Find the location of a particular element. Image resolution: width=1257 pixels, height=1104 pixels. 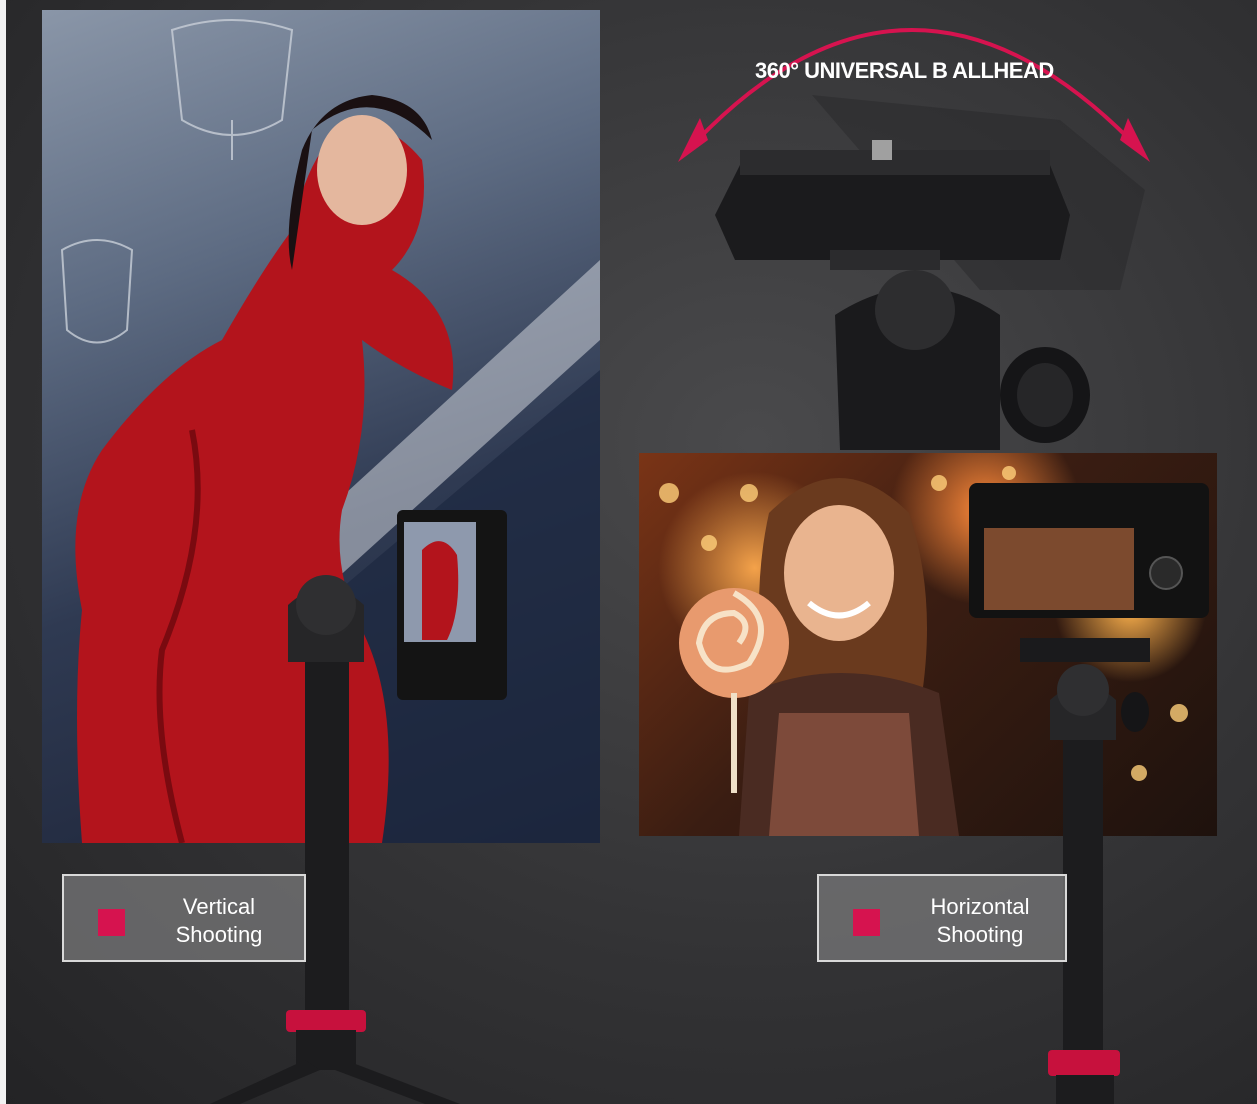

label-line: Horizontal is located at coordinates (980, 906).